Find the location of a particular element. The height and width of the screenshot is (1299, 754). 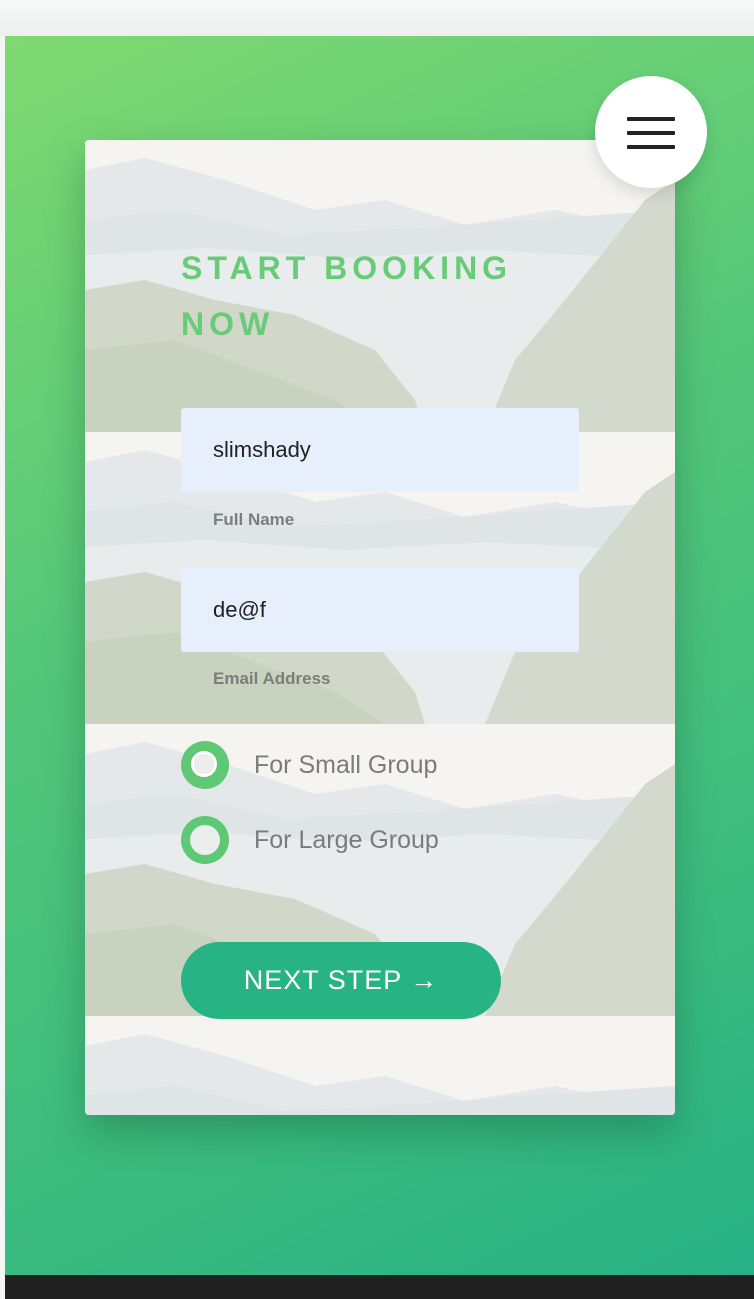

email-label: Email Address is located at coordinates (272, 678).